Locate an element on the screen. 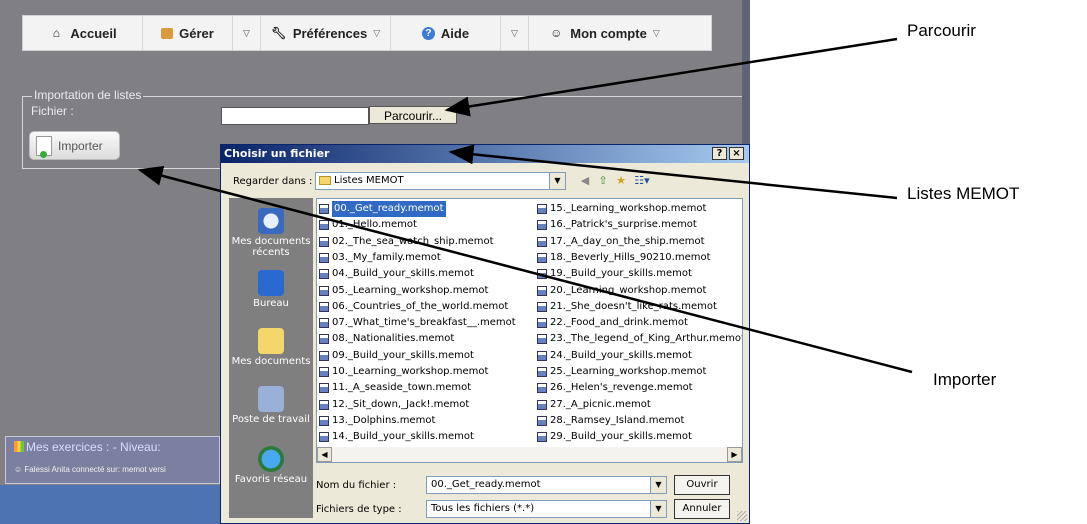  file-list-item: 25._Learning_workshop.memot is located at coordinates (621, 372).